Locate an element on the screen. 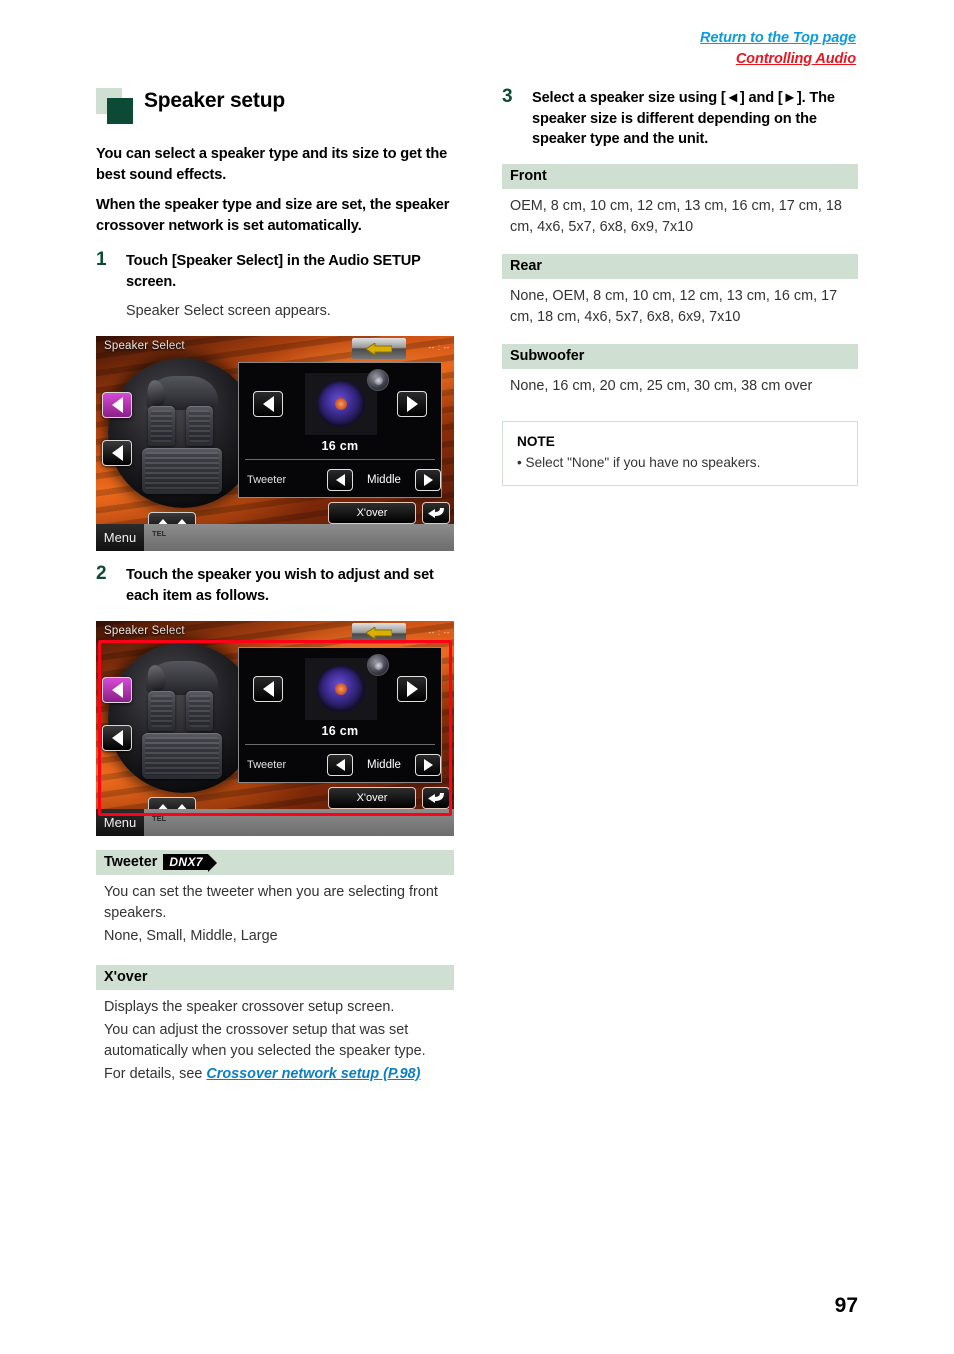 Image resolution: width=954 pixels, height=1354 pixels. return-arrow-icon is located at coordinates (436, 797).